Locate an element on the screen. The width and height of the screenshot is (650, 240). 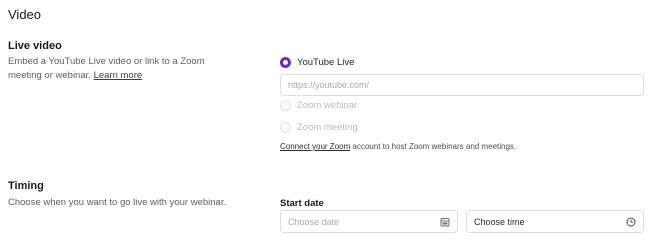
radio-youtube-live: YouTube Live is located at coordinates (317, 62).